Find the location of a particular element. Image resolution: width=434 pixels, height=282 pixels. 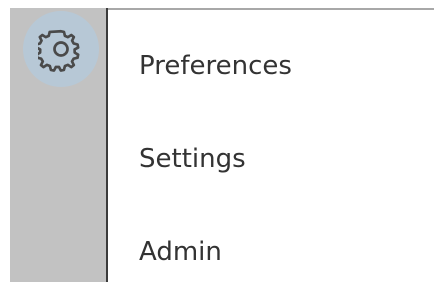

menu-item-preferences: Preferences is located at coordinates (215, 66).